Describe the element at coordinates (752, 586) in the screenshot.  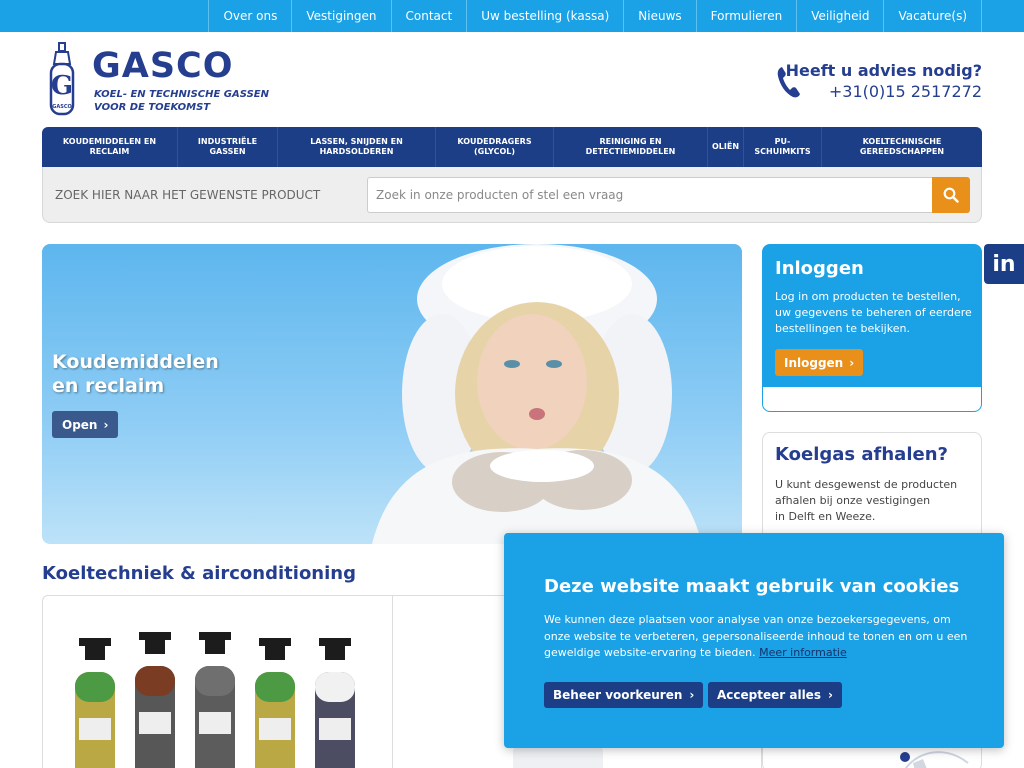
I see `cookie-title: Deze website maakt gebruik van cookies` at that location.